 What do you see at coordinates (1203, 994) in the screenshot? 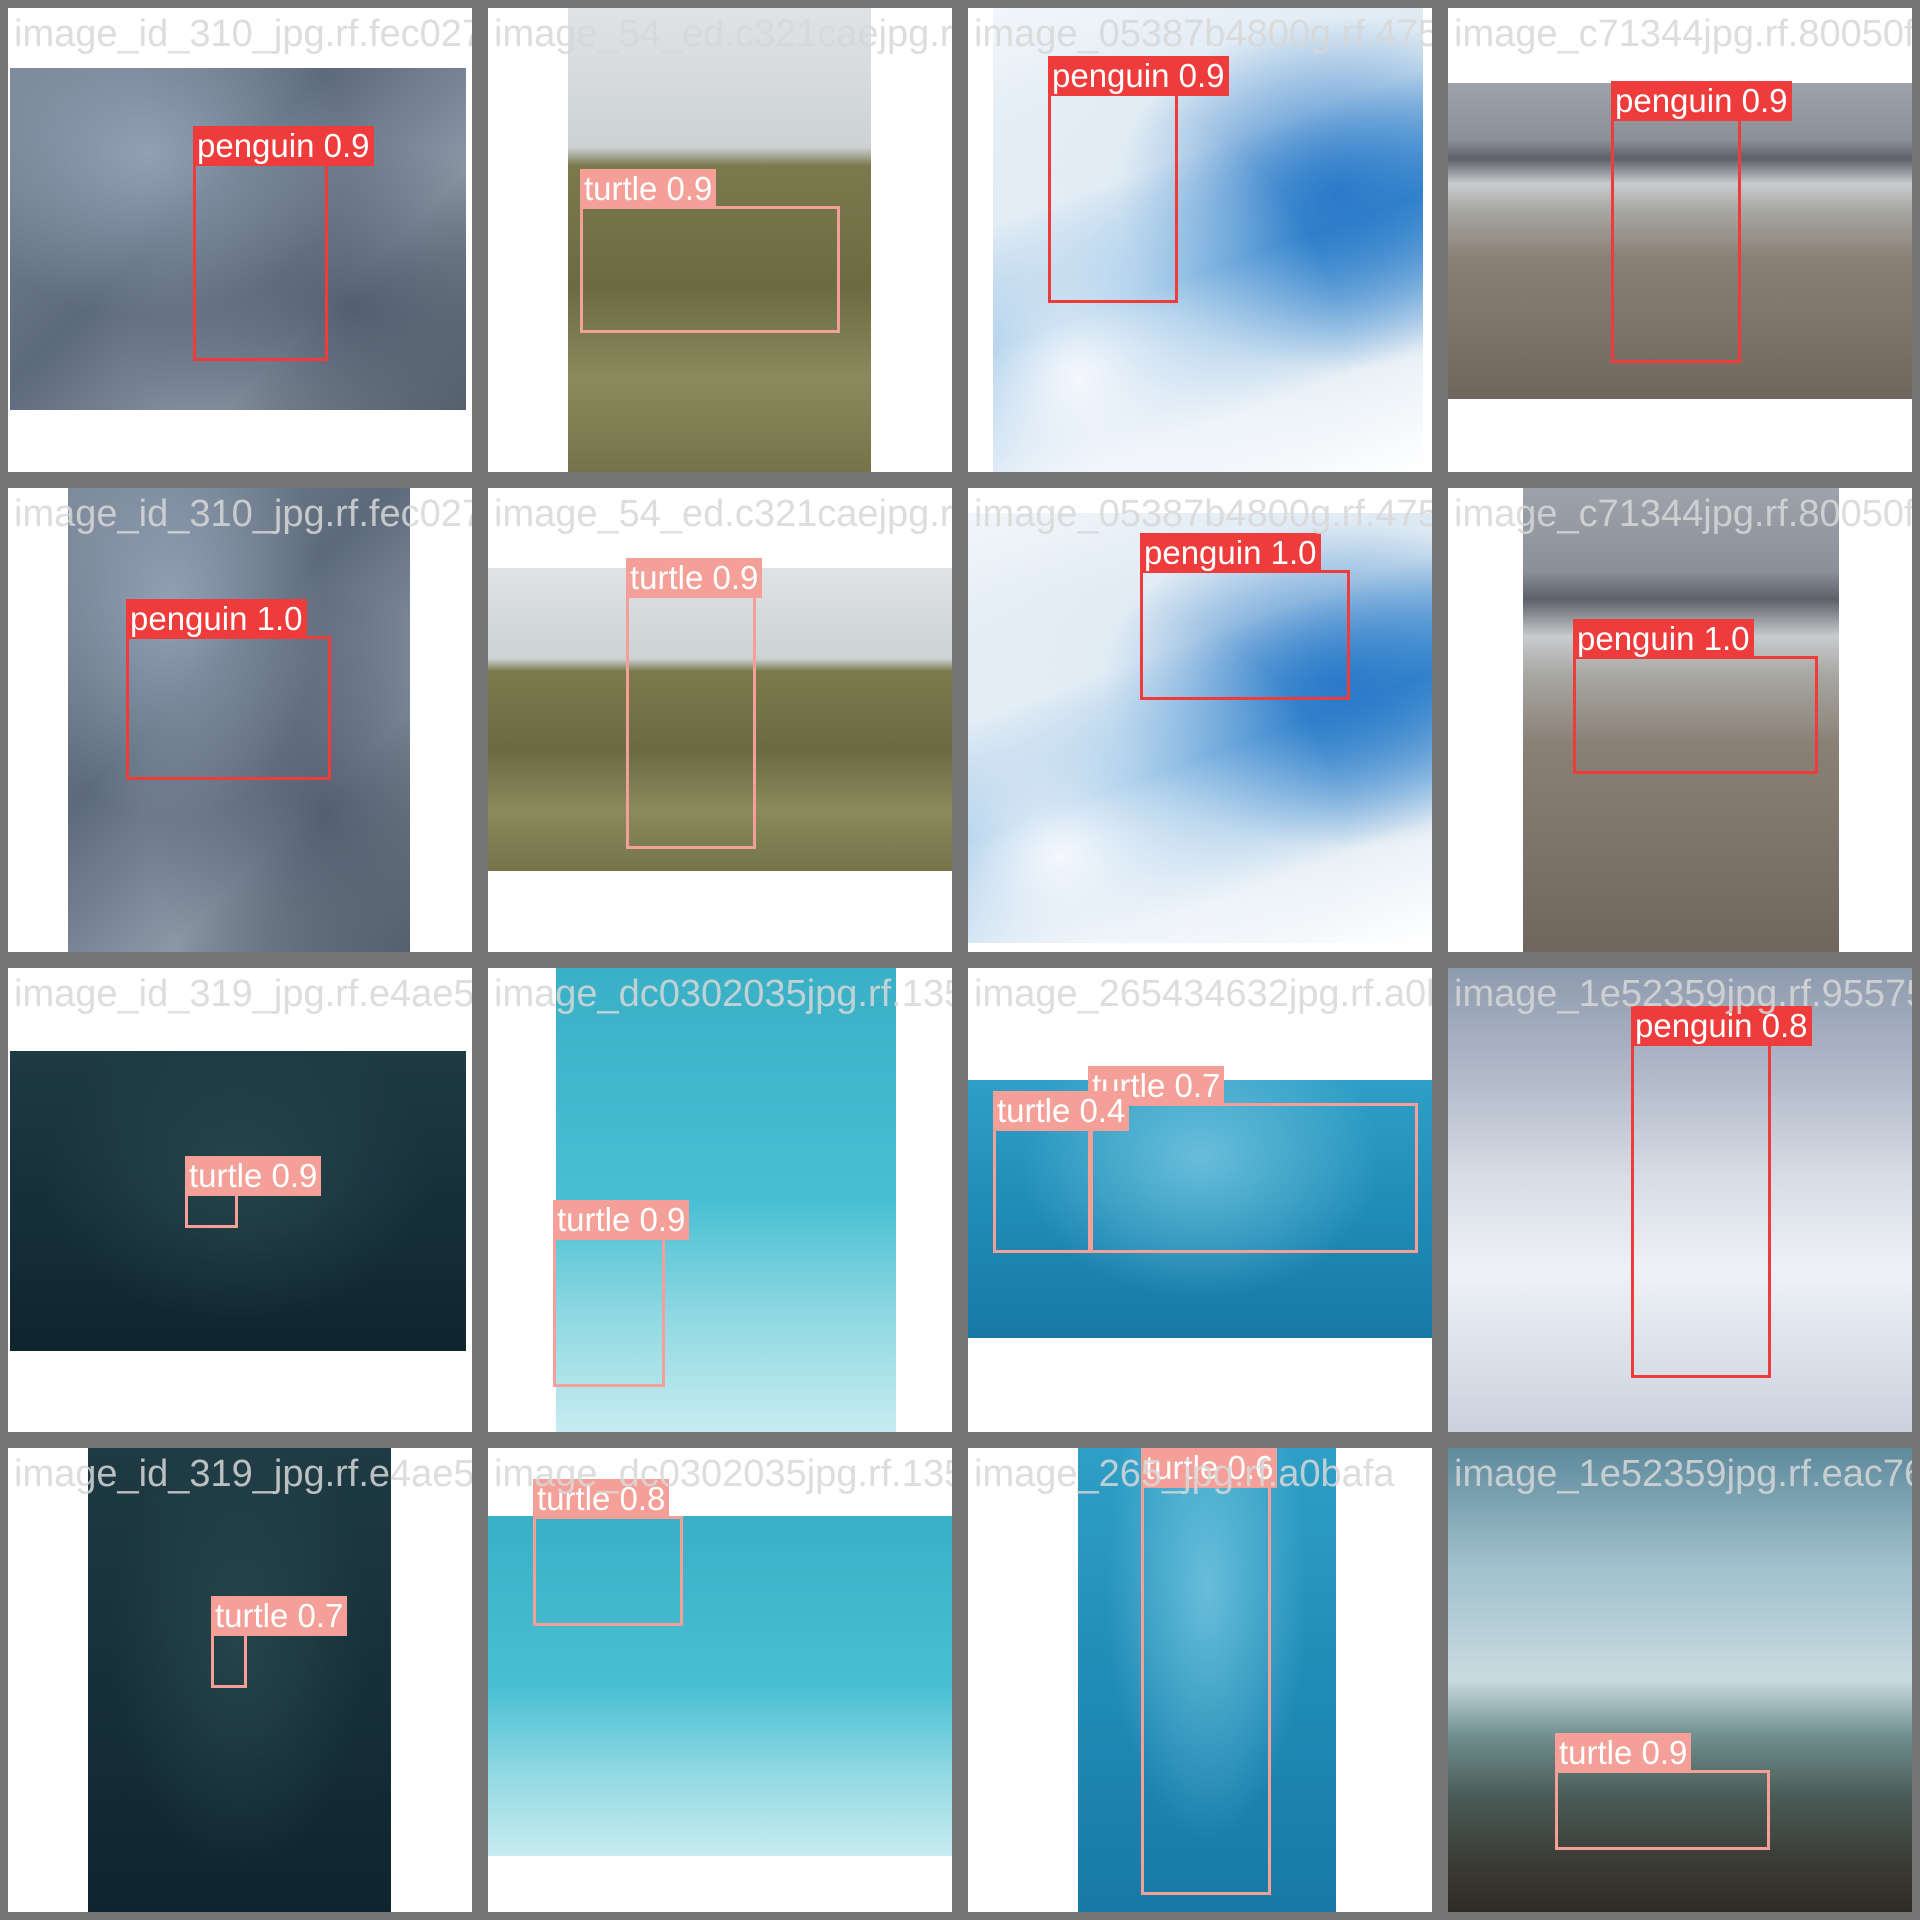
I see `tile-filename: image_265434632jpg.rf.a0bafa` at bounding box center [1203, 994].